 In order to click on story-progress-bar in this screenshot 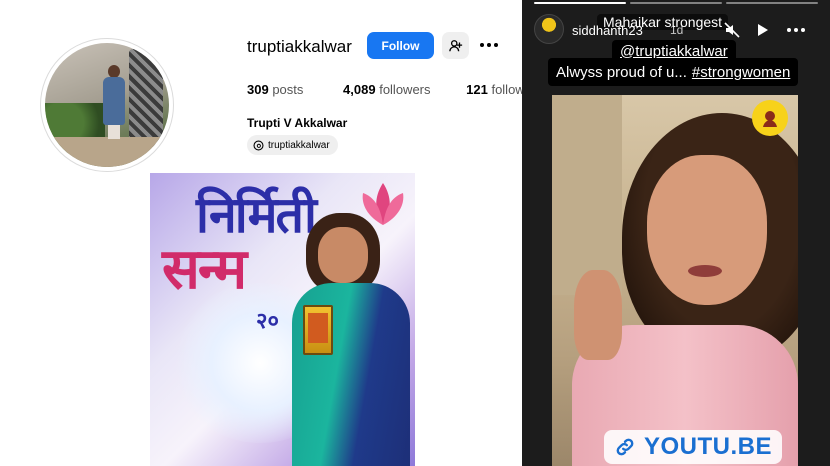, I will do `click(676, 3)`.